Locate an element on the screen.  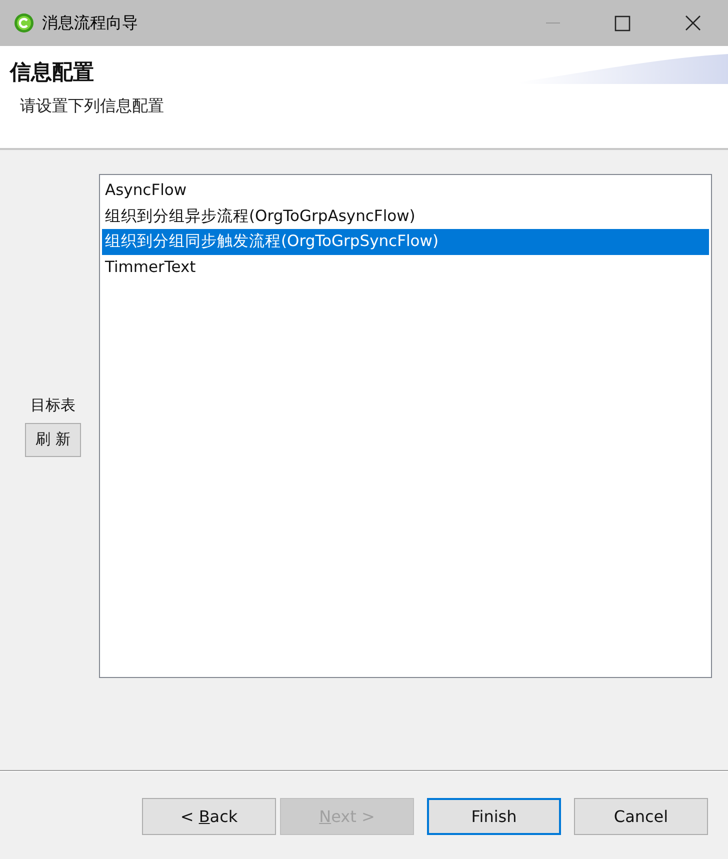
app-icon is located at coordinates (24, 23).